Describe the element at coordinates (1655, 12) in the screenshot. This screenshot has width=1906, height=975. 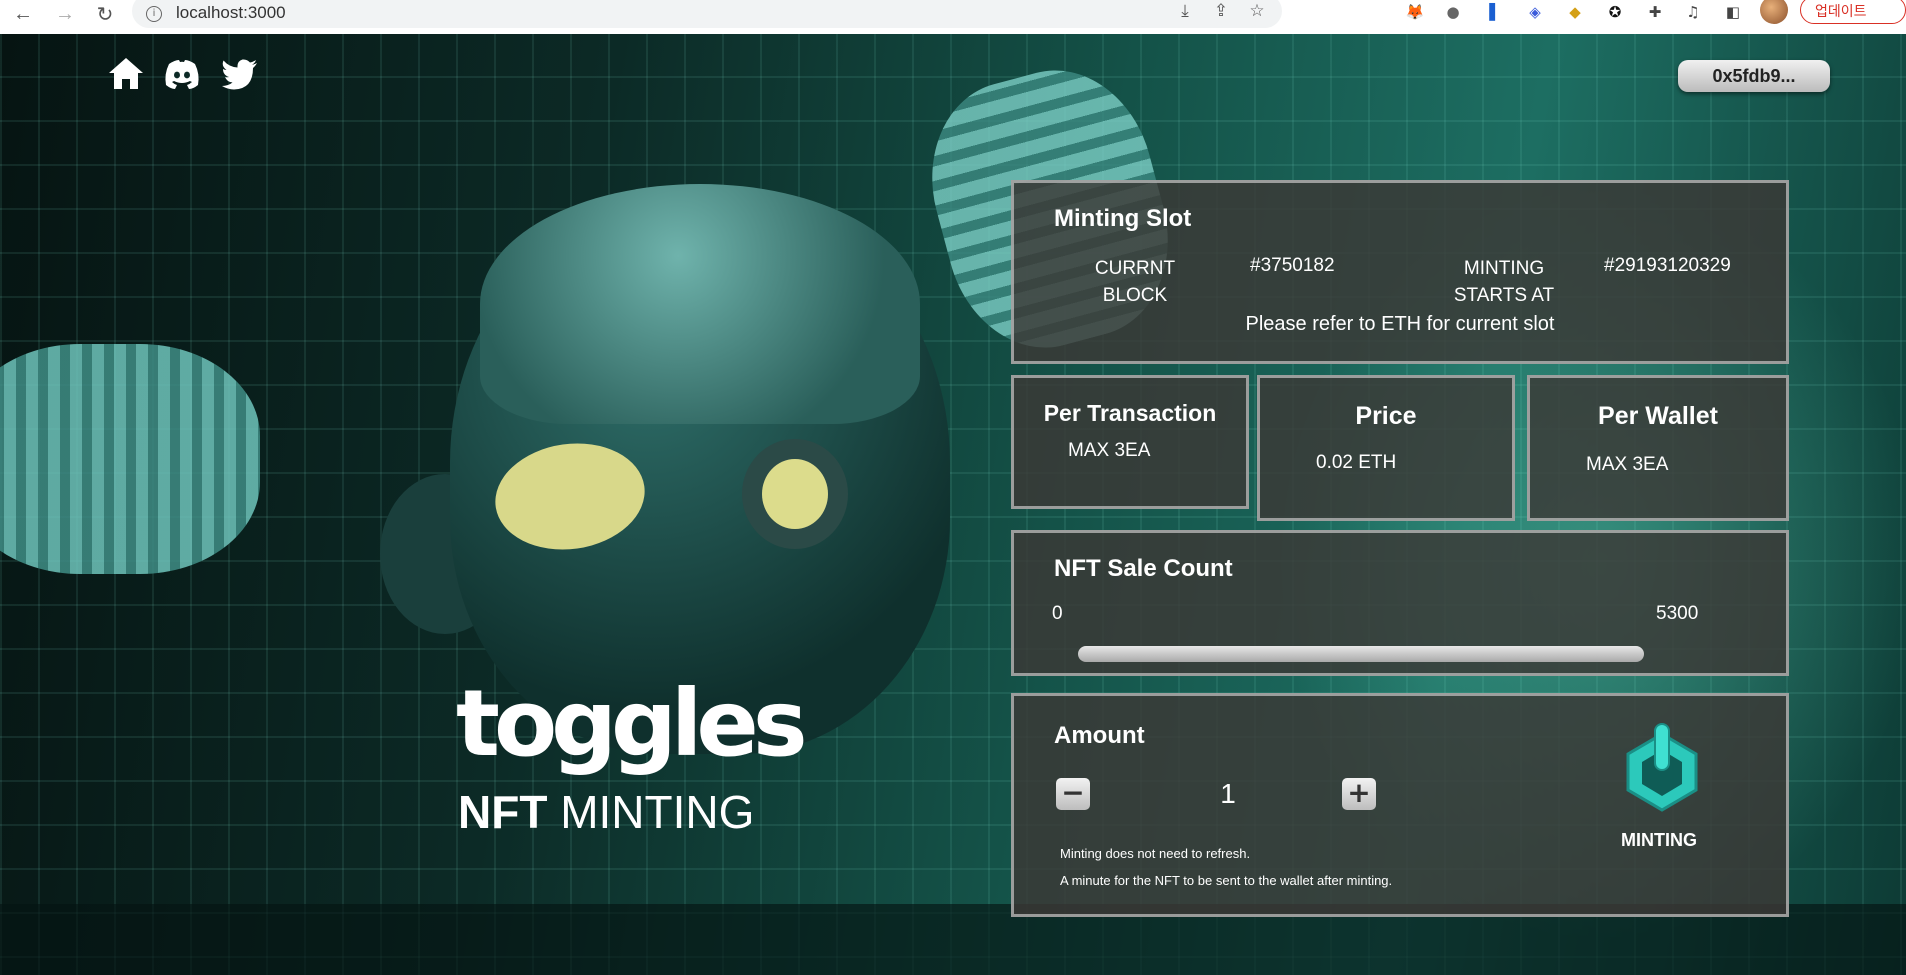
I see `puzzle-icon: ✚` at that location.